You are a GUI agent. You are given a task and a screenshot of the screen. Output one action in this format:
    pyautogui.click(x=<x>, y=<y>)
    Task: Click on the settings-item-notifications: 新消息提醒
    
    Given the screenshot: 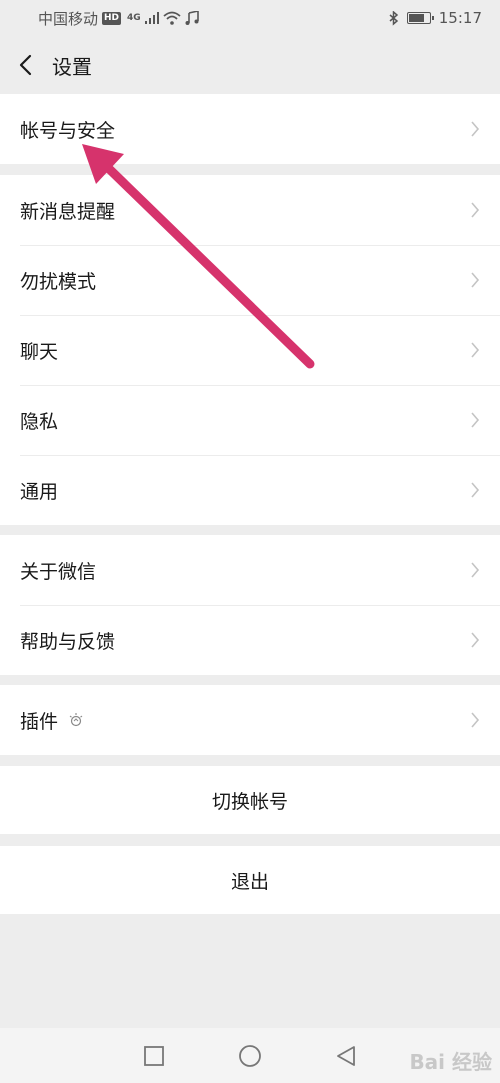 What is the action you would take?
    pyautogui.click(x=250, y=210)
    